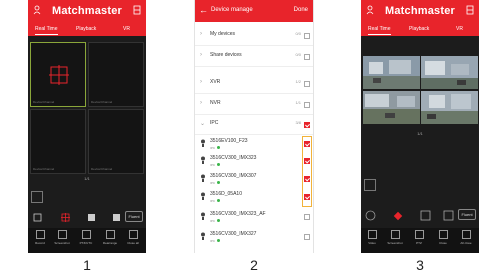 This screenshot has height=277, width=502. Describe the element at coordinates (219, 182) in the screenshot. I see `online-dot` at that location.